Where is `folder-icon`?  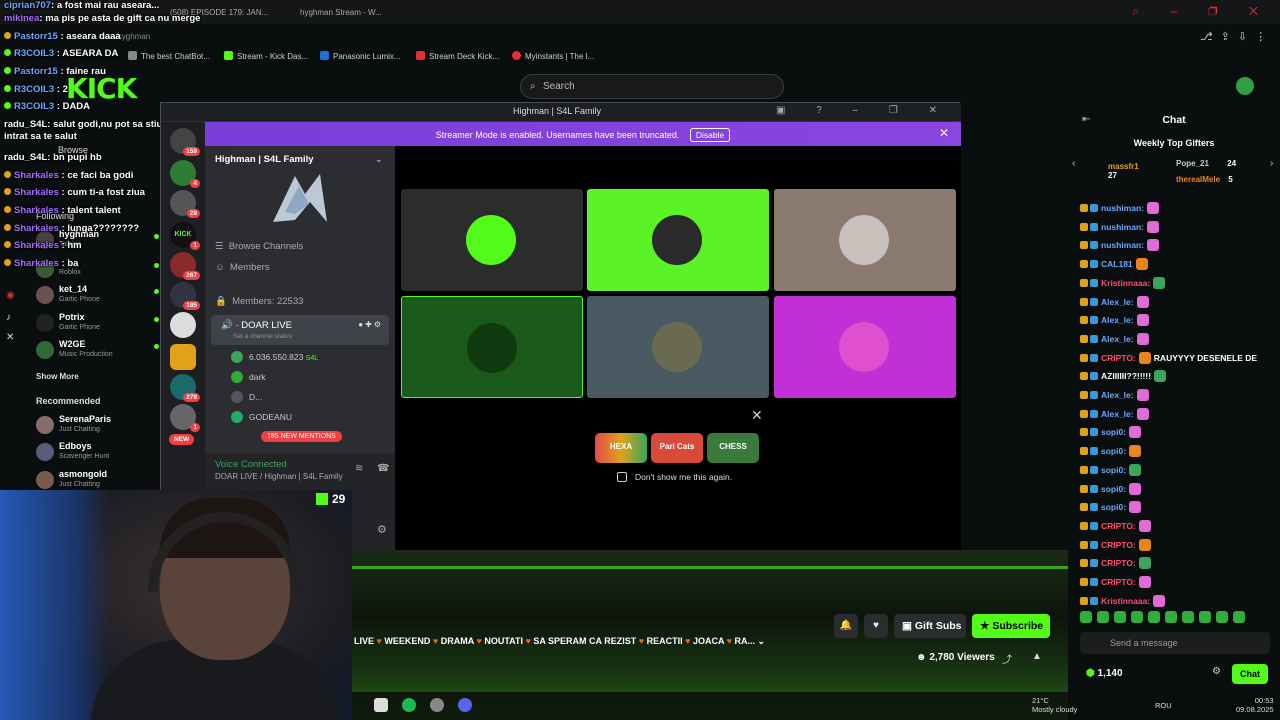 folder-icon is located at coordinates (183, 357).